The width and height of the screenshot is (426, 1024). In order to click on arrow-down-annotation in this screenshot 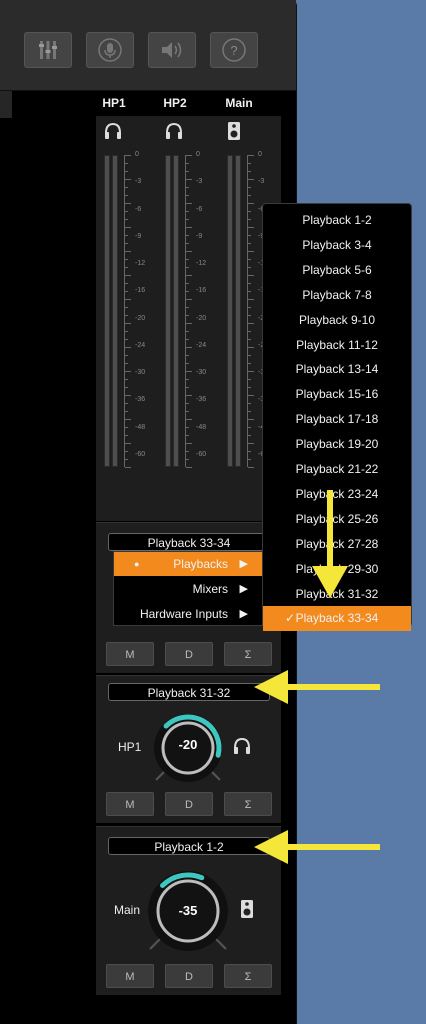, I will do `click(330, 544)`.